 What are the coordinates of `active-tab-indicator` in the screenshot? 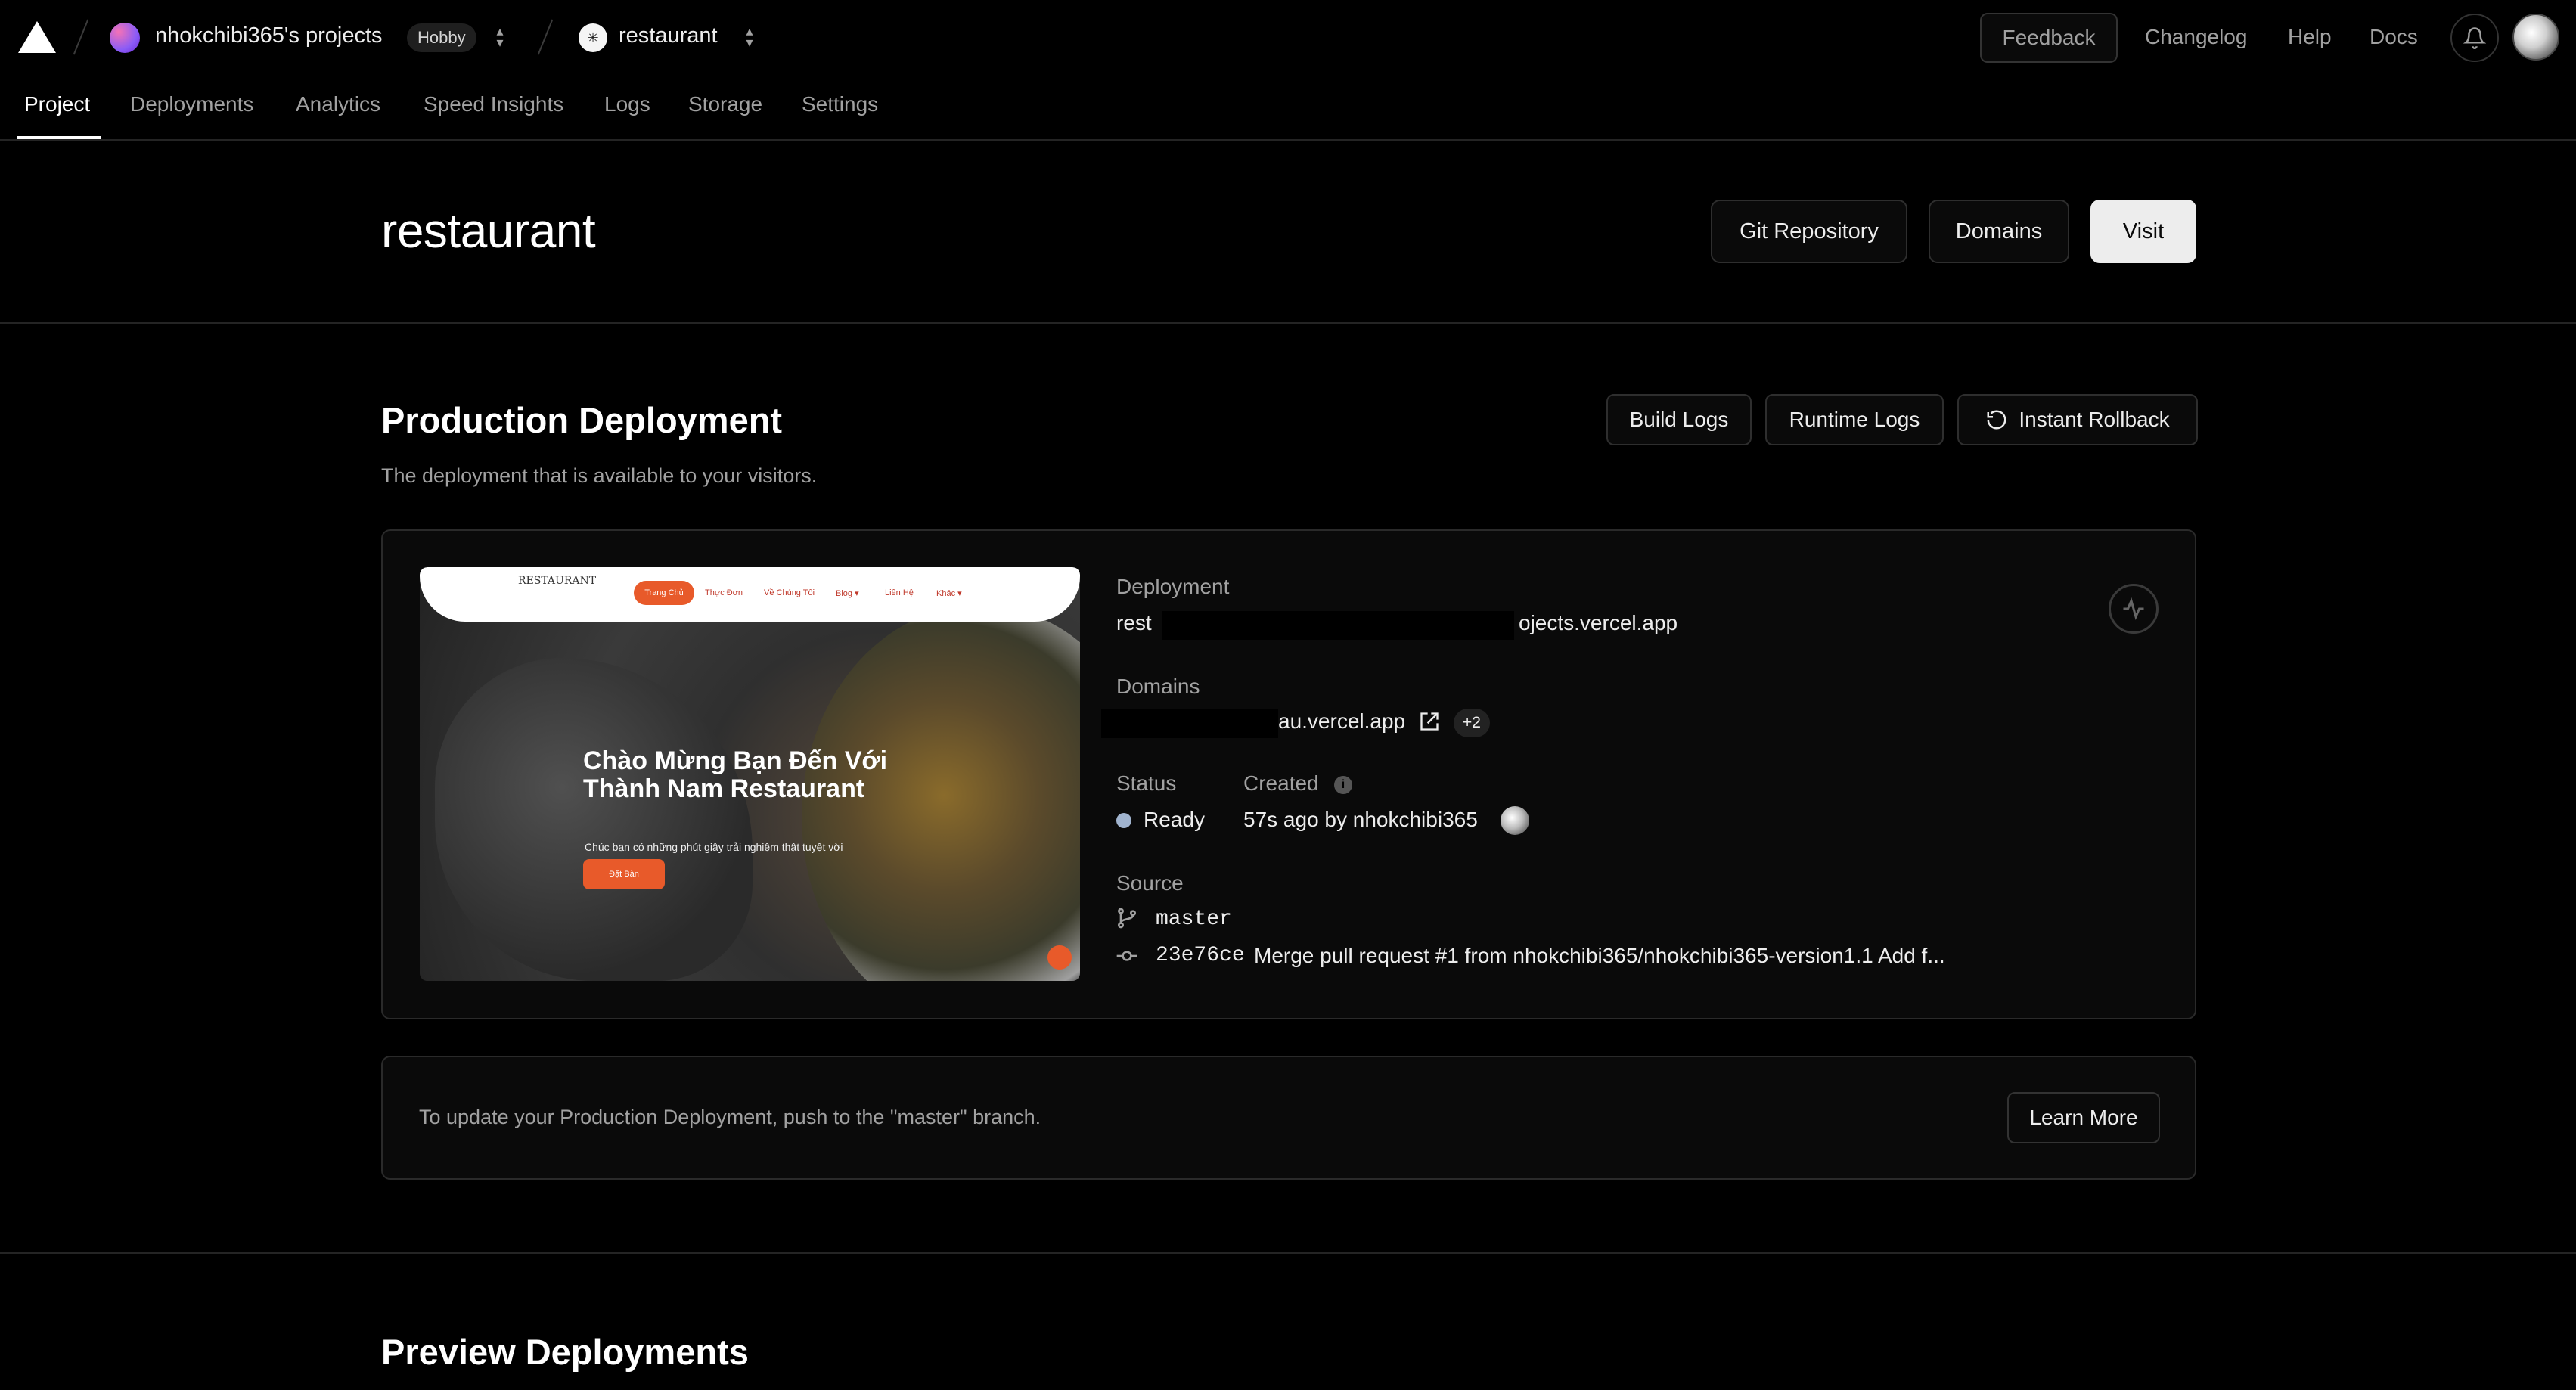 It's located at (59, 137).